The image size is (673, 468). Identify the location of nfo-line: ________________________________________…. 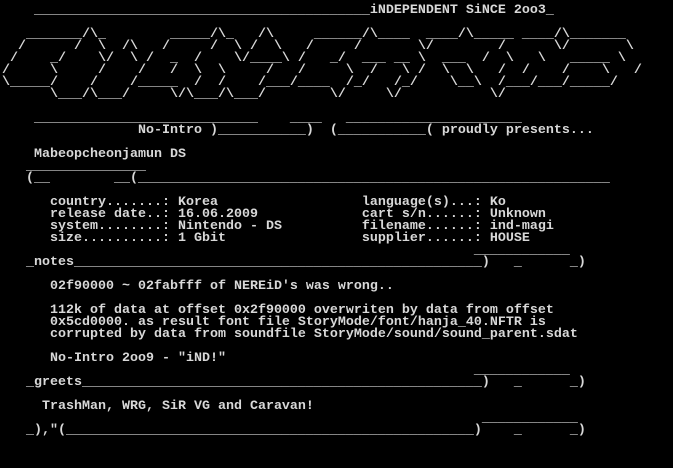
(278, 10).